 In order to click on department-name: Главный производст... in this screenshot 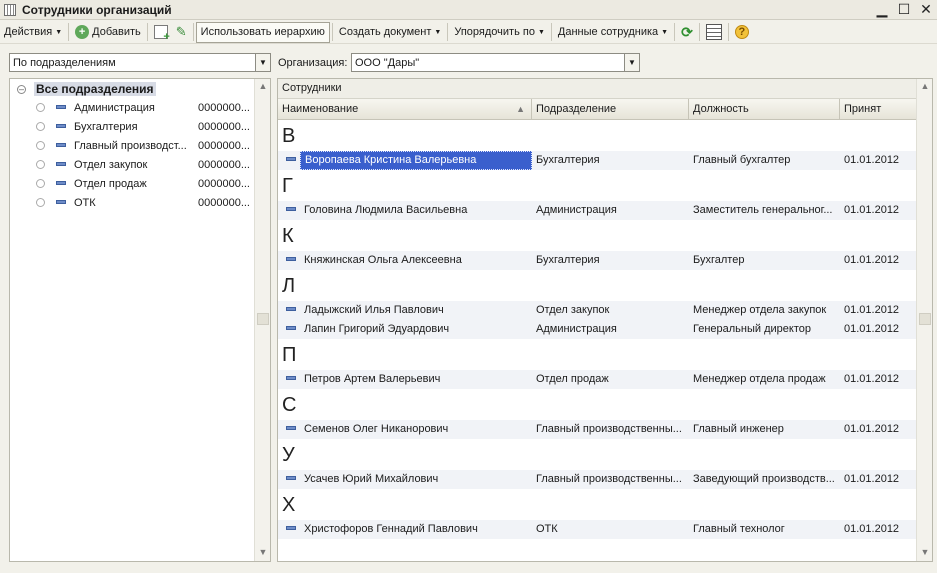, I will do `click(130, 145)`.